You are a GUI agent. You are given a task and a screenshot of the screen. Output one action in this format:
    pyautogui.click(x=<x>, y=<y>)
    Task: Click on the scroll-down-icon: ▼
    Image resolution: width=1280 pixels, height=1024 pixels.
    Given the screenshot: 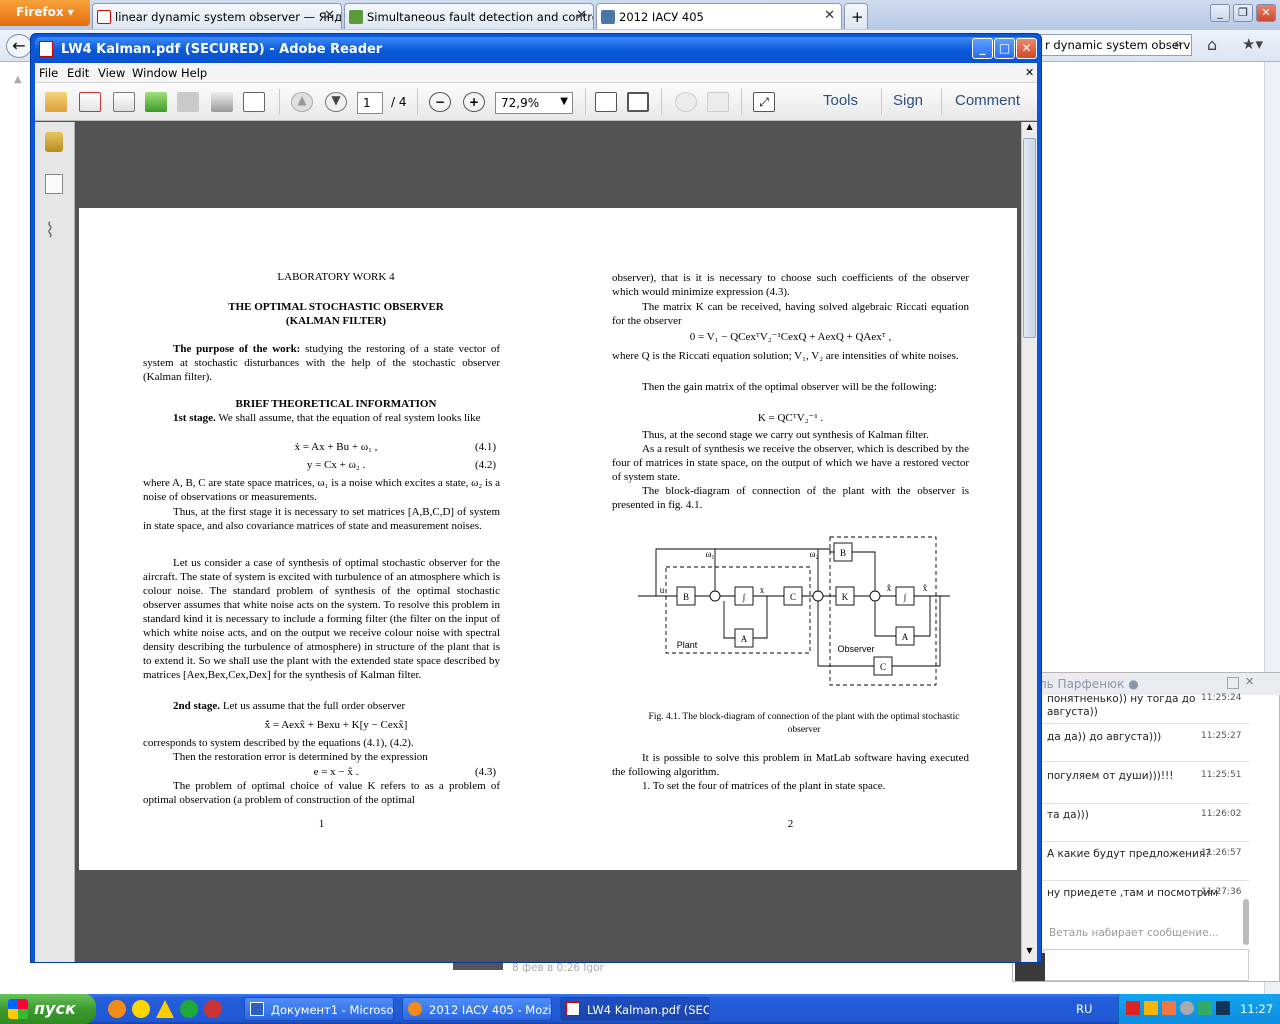 What is the action you would take?
    pyautogui.click(x=1029, y=953)
    